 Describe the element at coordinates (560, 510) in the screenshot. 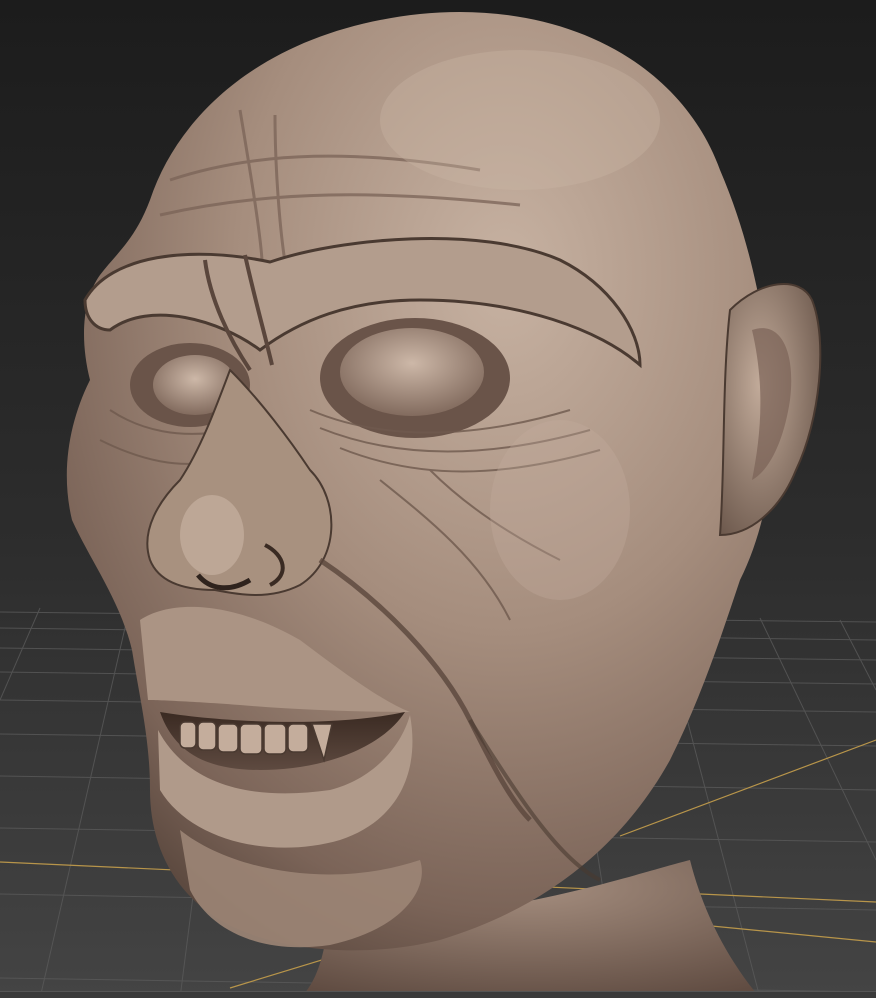

I see `cheek-highlight` at that location.